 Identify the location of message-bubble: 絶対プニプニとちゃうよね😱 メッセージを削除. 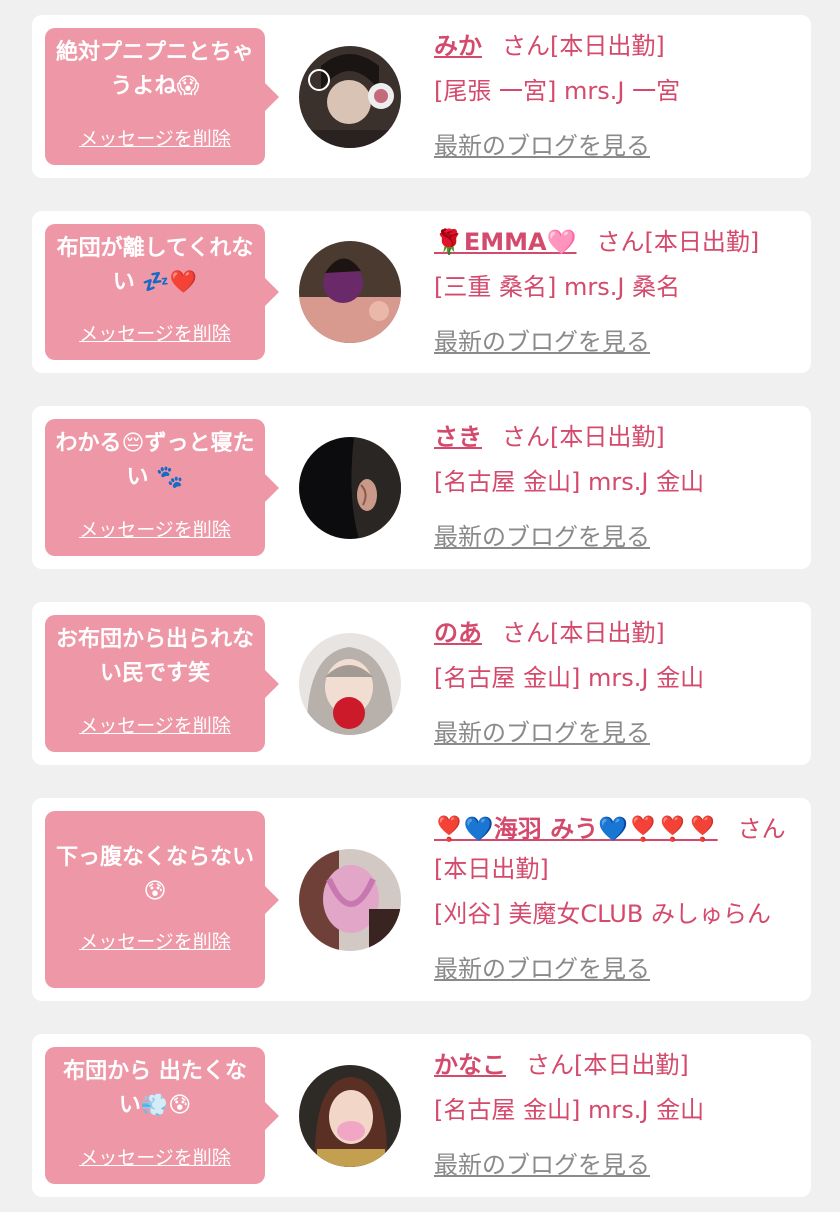
(162, 96).